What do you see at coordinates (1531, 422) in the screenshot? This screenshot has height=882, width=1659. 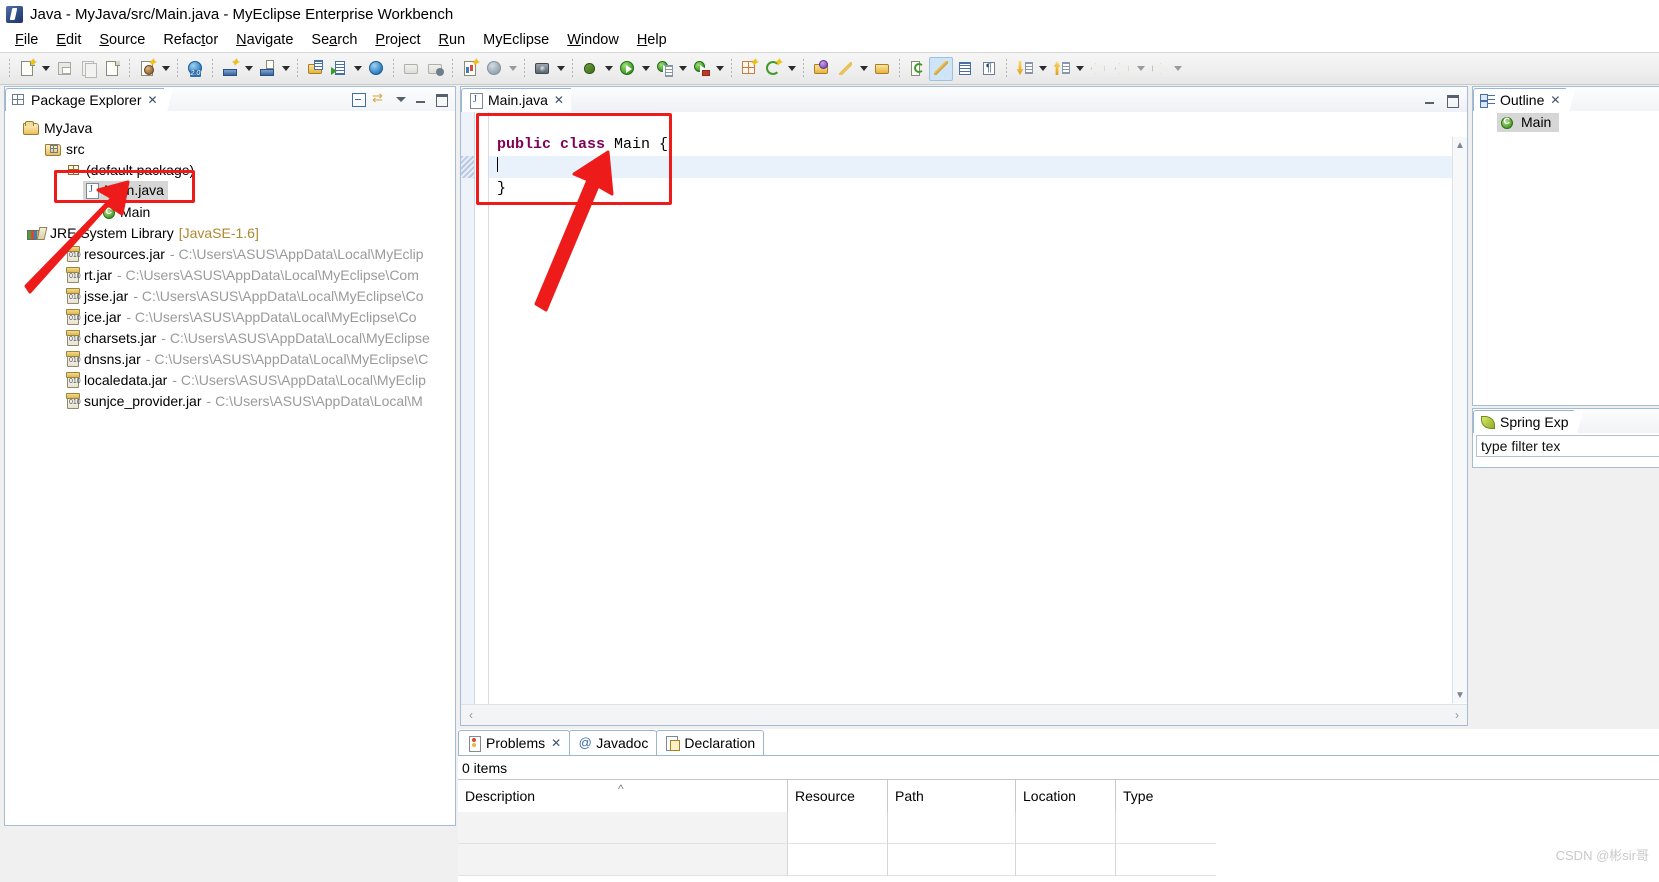 I see `tab-spring-explorer: Spring Exp` at bounding box center [1531, 422].